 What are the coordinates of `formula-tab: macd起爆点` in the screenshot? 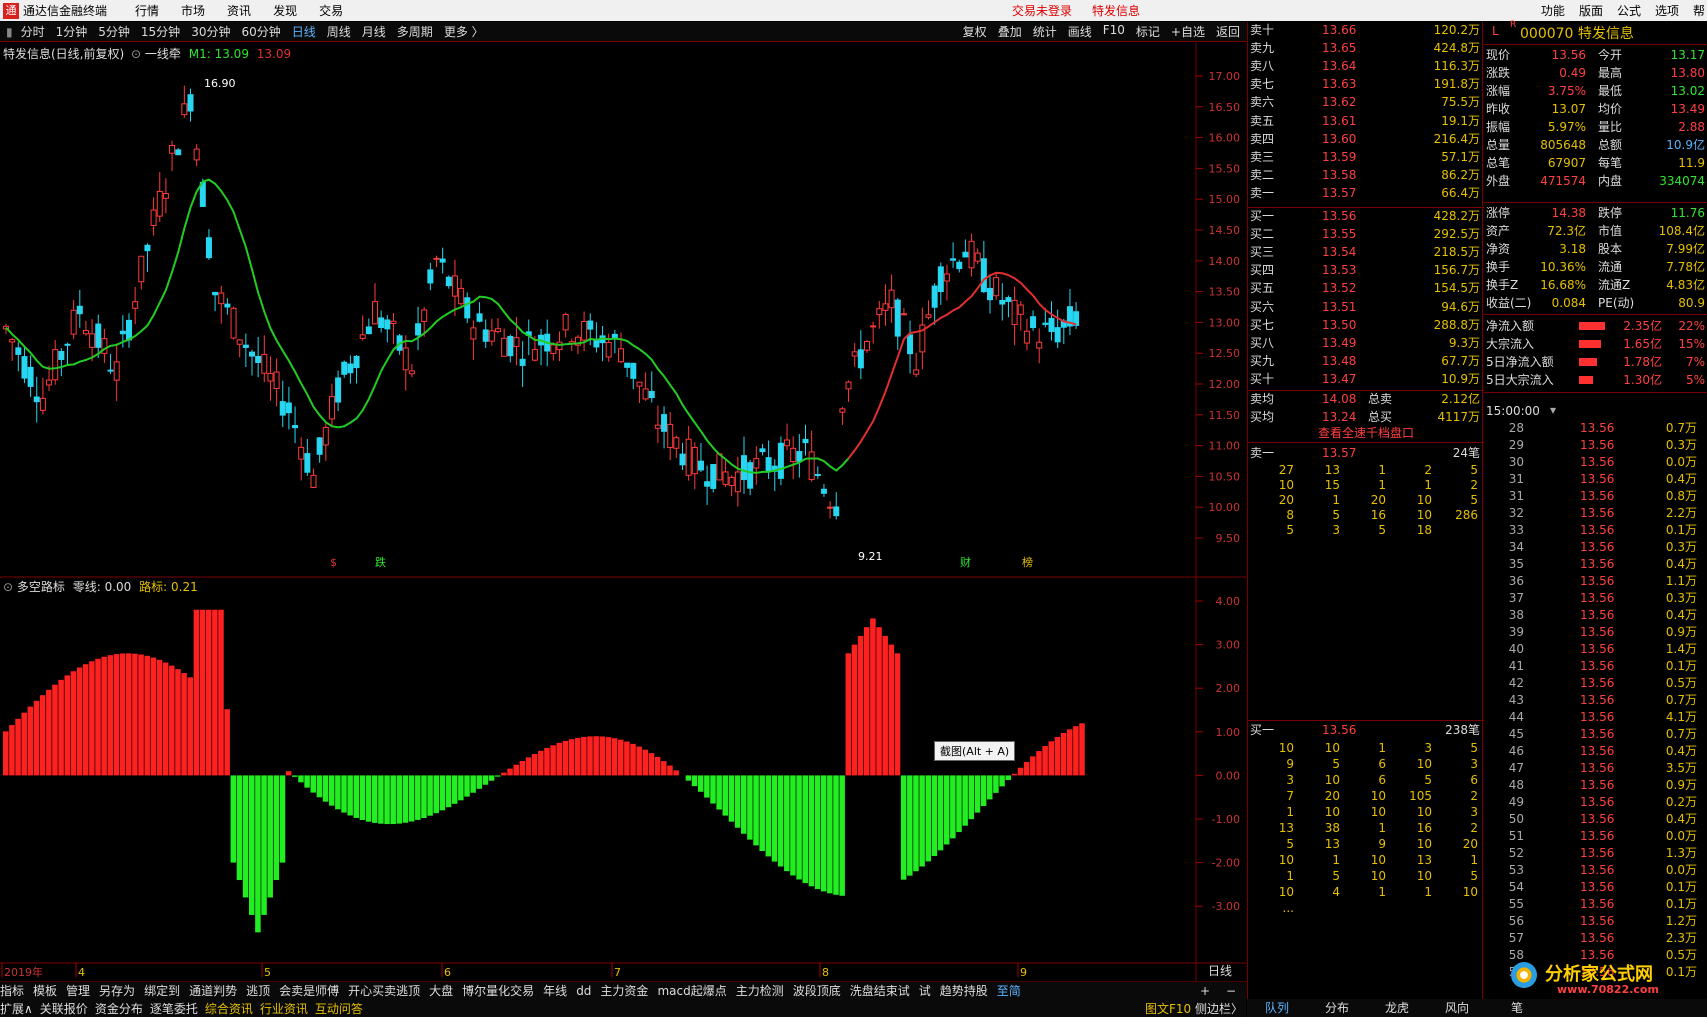 It's located at (691, 990).